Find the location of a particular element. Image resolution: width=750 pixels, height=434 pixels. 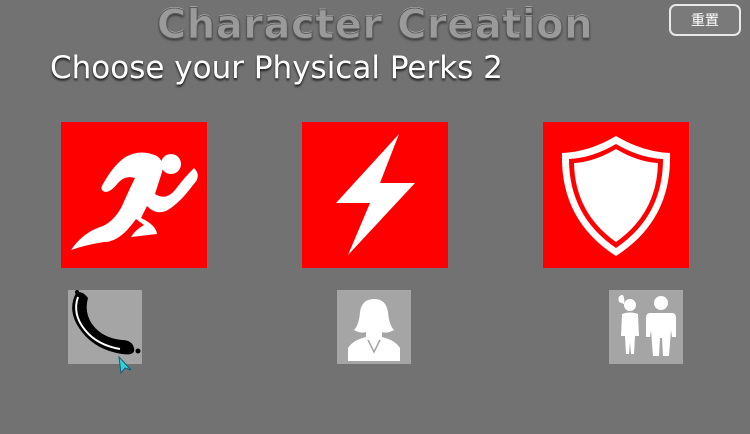

screen-title: Character Creation is located at coordinates (375, 25).